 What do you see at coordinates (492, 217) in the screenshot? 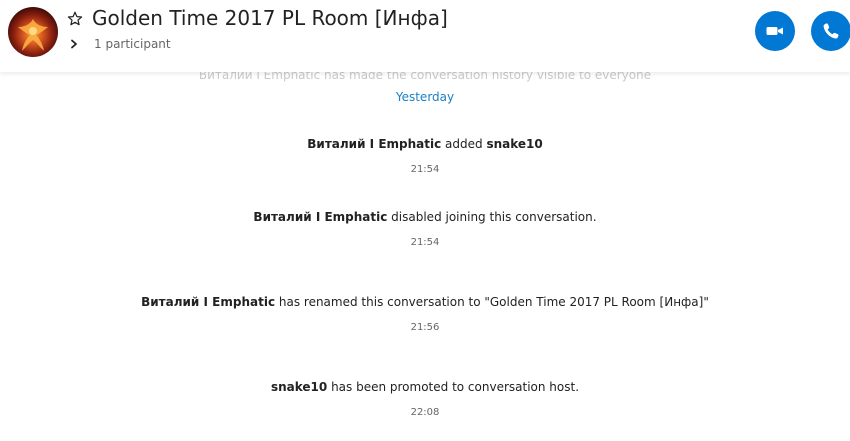
I see `event-text: disabled joining this conversation.` at bounding box center [492, 217].